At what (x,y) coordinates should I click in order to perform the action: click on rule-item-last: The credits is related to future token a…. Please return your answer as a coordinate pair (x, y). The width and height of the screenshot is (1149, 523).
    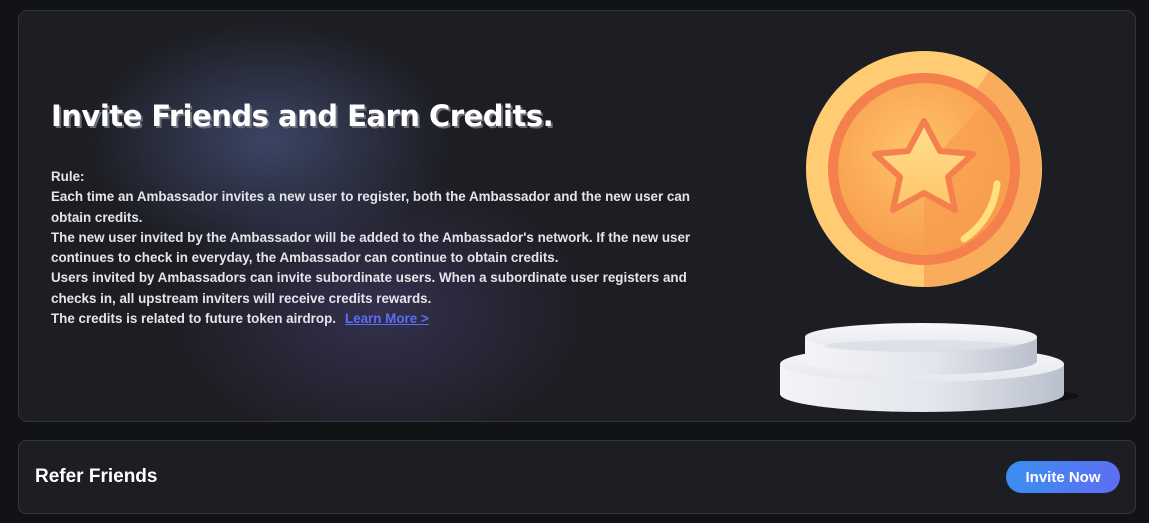
    Looking at the image, I should click on (371, 319).